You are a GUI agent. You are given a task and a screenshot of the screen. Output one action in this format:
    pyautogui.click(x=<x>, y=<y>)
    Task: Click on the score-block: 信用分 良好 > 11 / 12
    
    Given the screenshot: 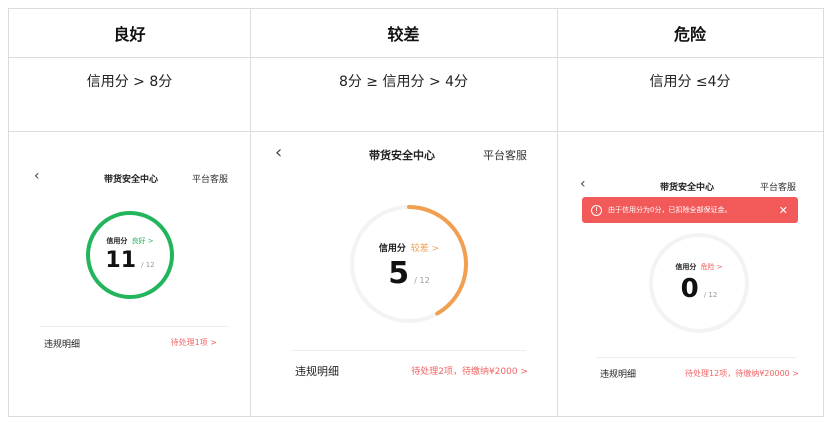 What is the action you would take?
    pyautogui.click(x=130, y=254)
    